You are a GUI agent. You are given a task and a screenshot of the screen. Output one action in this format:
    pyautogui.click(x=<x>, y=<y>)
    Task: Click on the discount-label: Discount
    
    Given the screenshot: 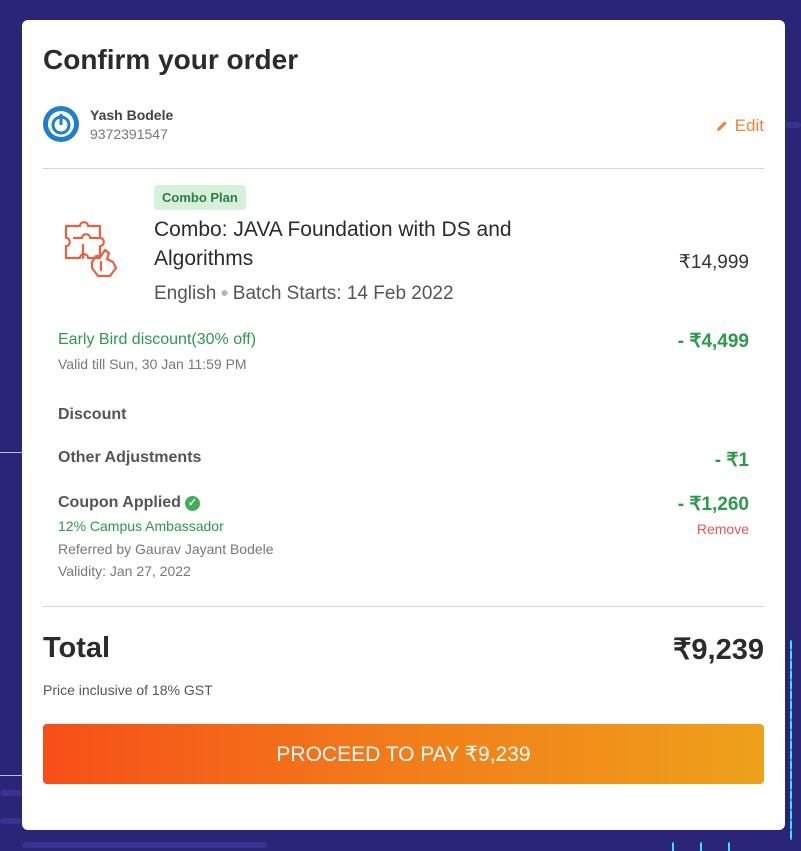 What is the action you would take?
    pyautogui.click(x=92, y=414)
    